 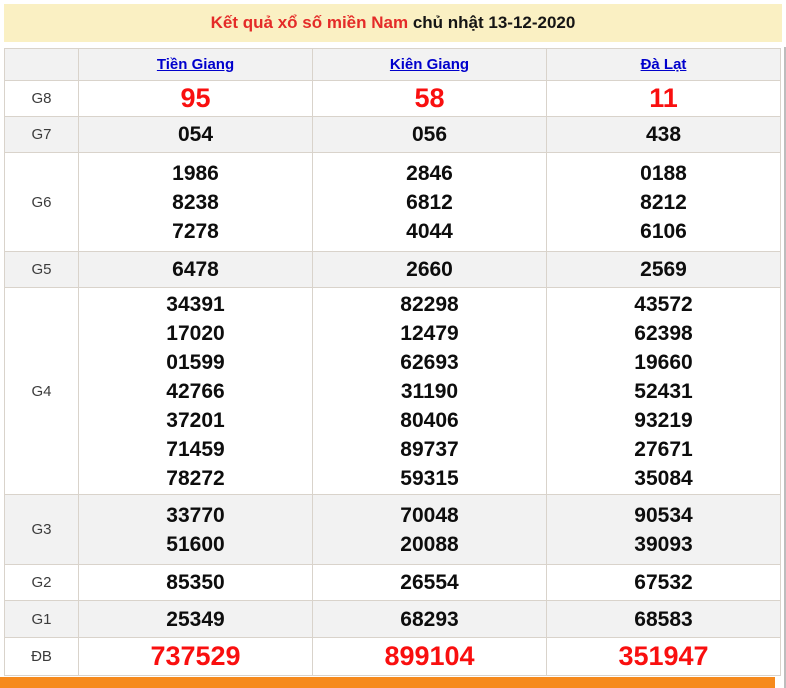 I want to click on prize-label: G6, so click(x=41, y=202).